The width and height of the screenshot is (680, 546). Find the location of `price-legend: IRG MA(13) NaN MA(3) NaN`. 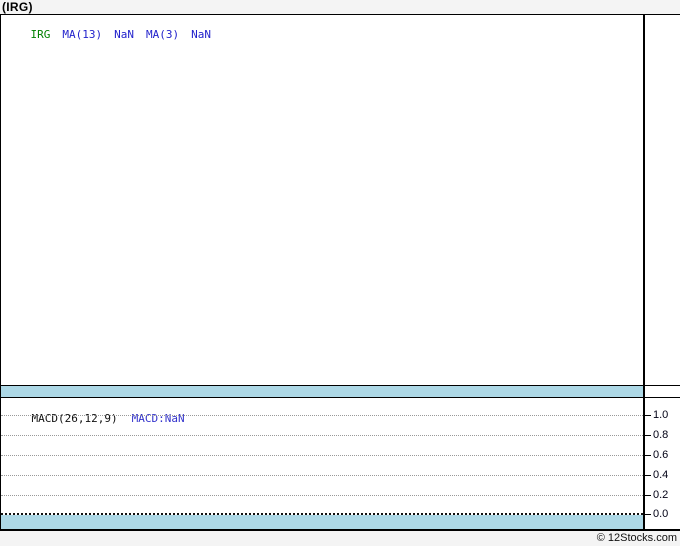

price-legend: IRG MA(13) NaN MA(3) NaN is located at coordinates (113, 29).